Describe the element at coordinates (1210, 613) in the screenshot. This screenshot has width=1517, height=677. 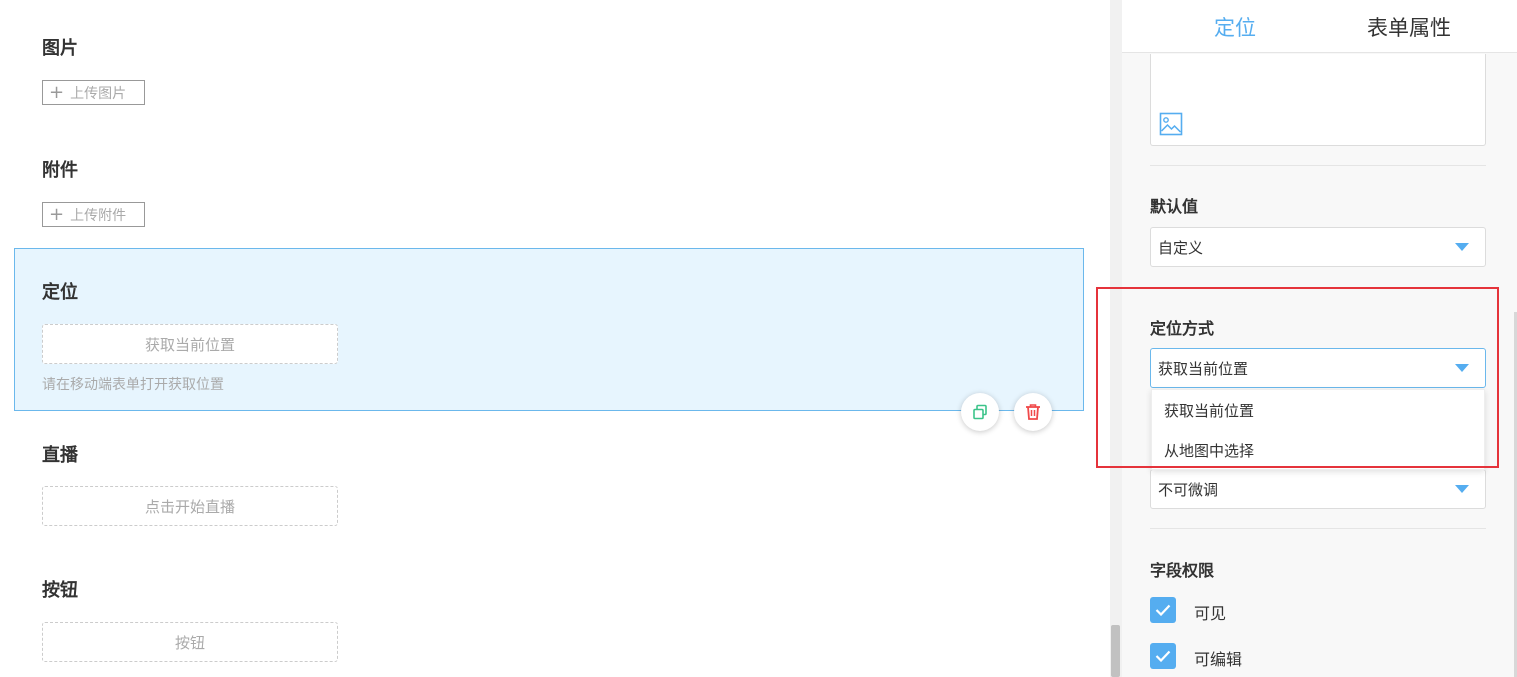
I see `visible-label: 可见` at that location.